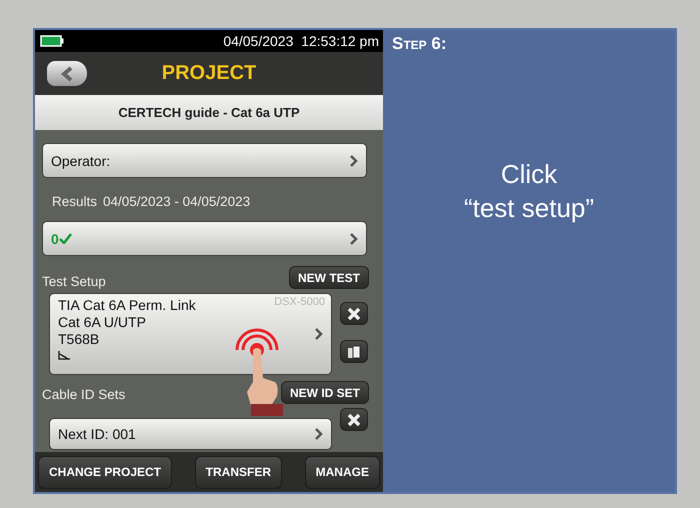  Describe the element at coordinates (301, 41) in the screenshot. I see `date-time: 04/05/2023 12:53:12 pm` at that location.